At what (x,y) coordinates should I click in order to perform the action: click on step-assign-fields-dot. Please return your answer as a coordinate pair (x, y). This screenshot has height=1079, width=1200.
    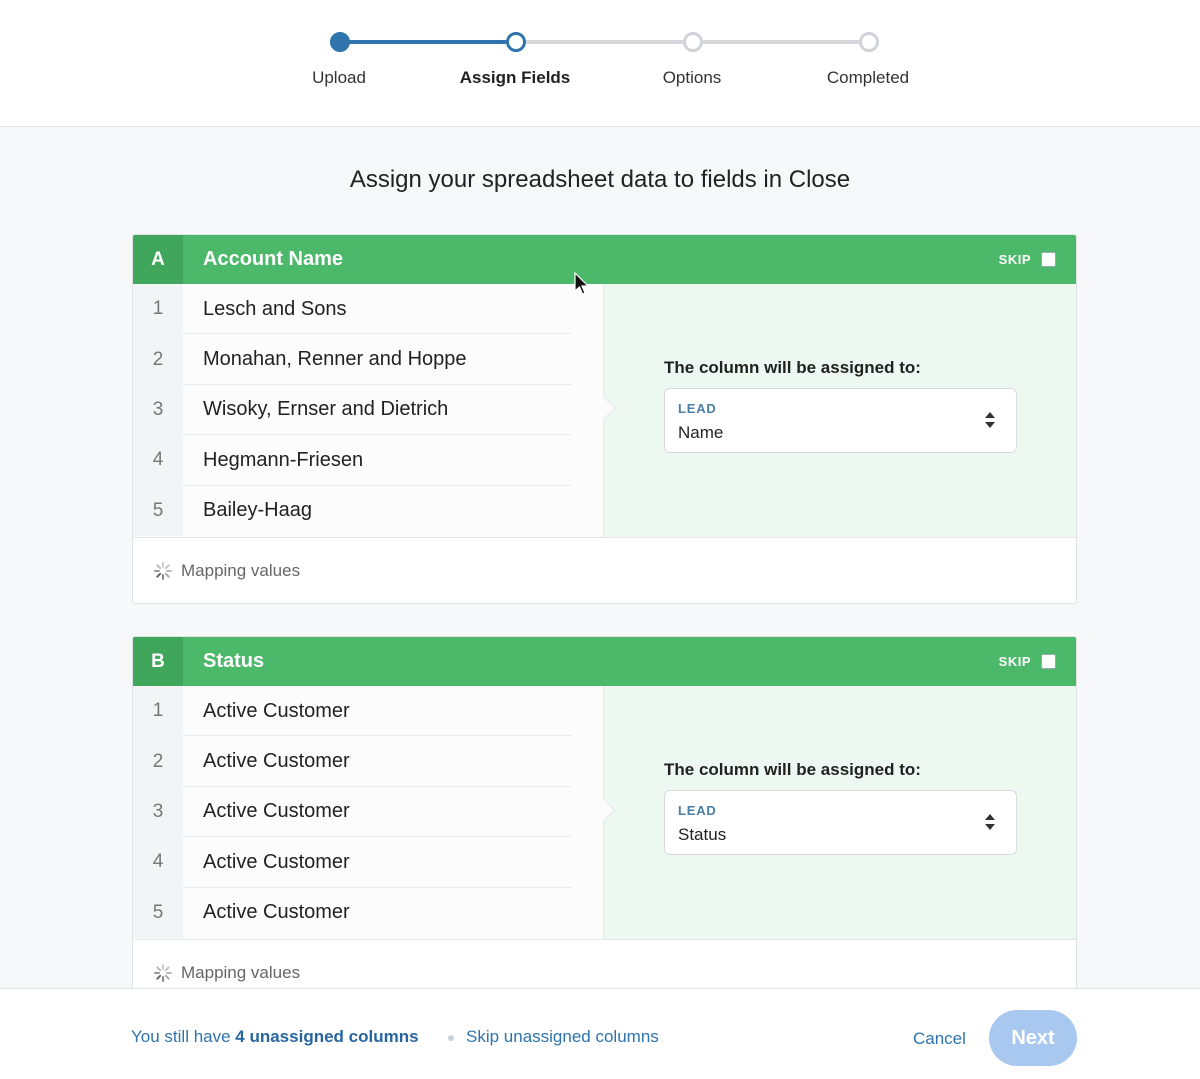
    Looking at the image, I should click on (516, 42).